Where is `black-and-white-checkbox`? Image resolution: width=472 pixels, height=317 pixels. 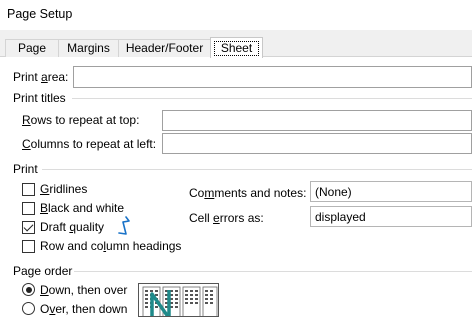 black-and-white-checkbox is located at coordinates (28, 208).